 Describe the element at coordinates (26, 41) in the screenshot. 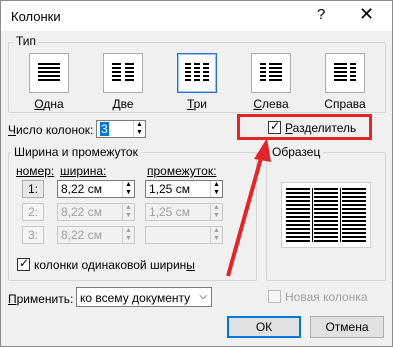

I see `type-group-legend: Тип` at that location.